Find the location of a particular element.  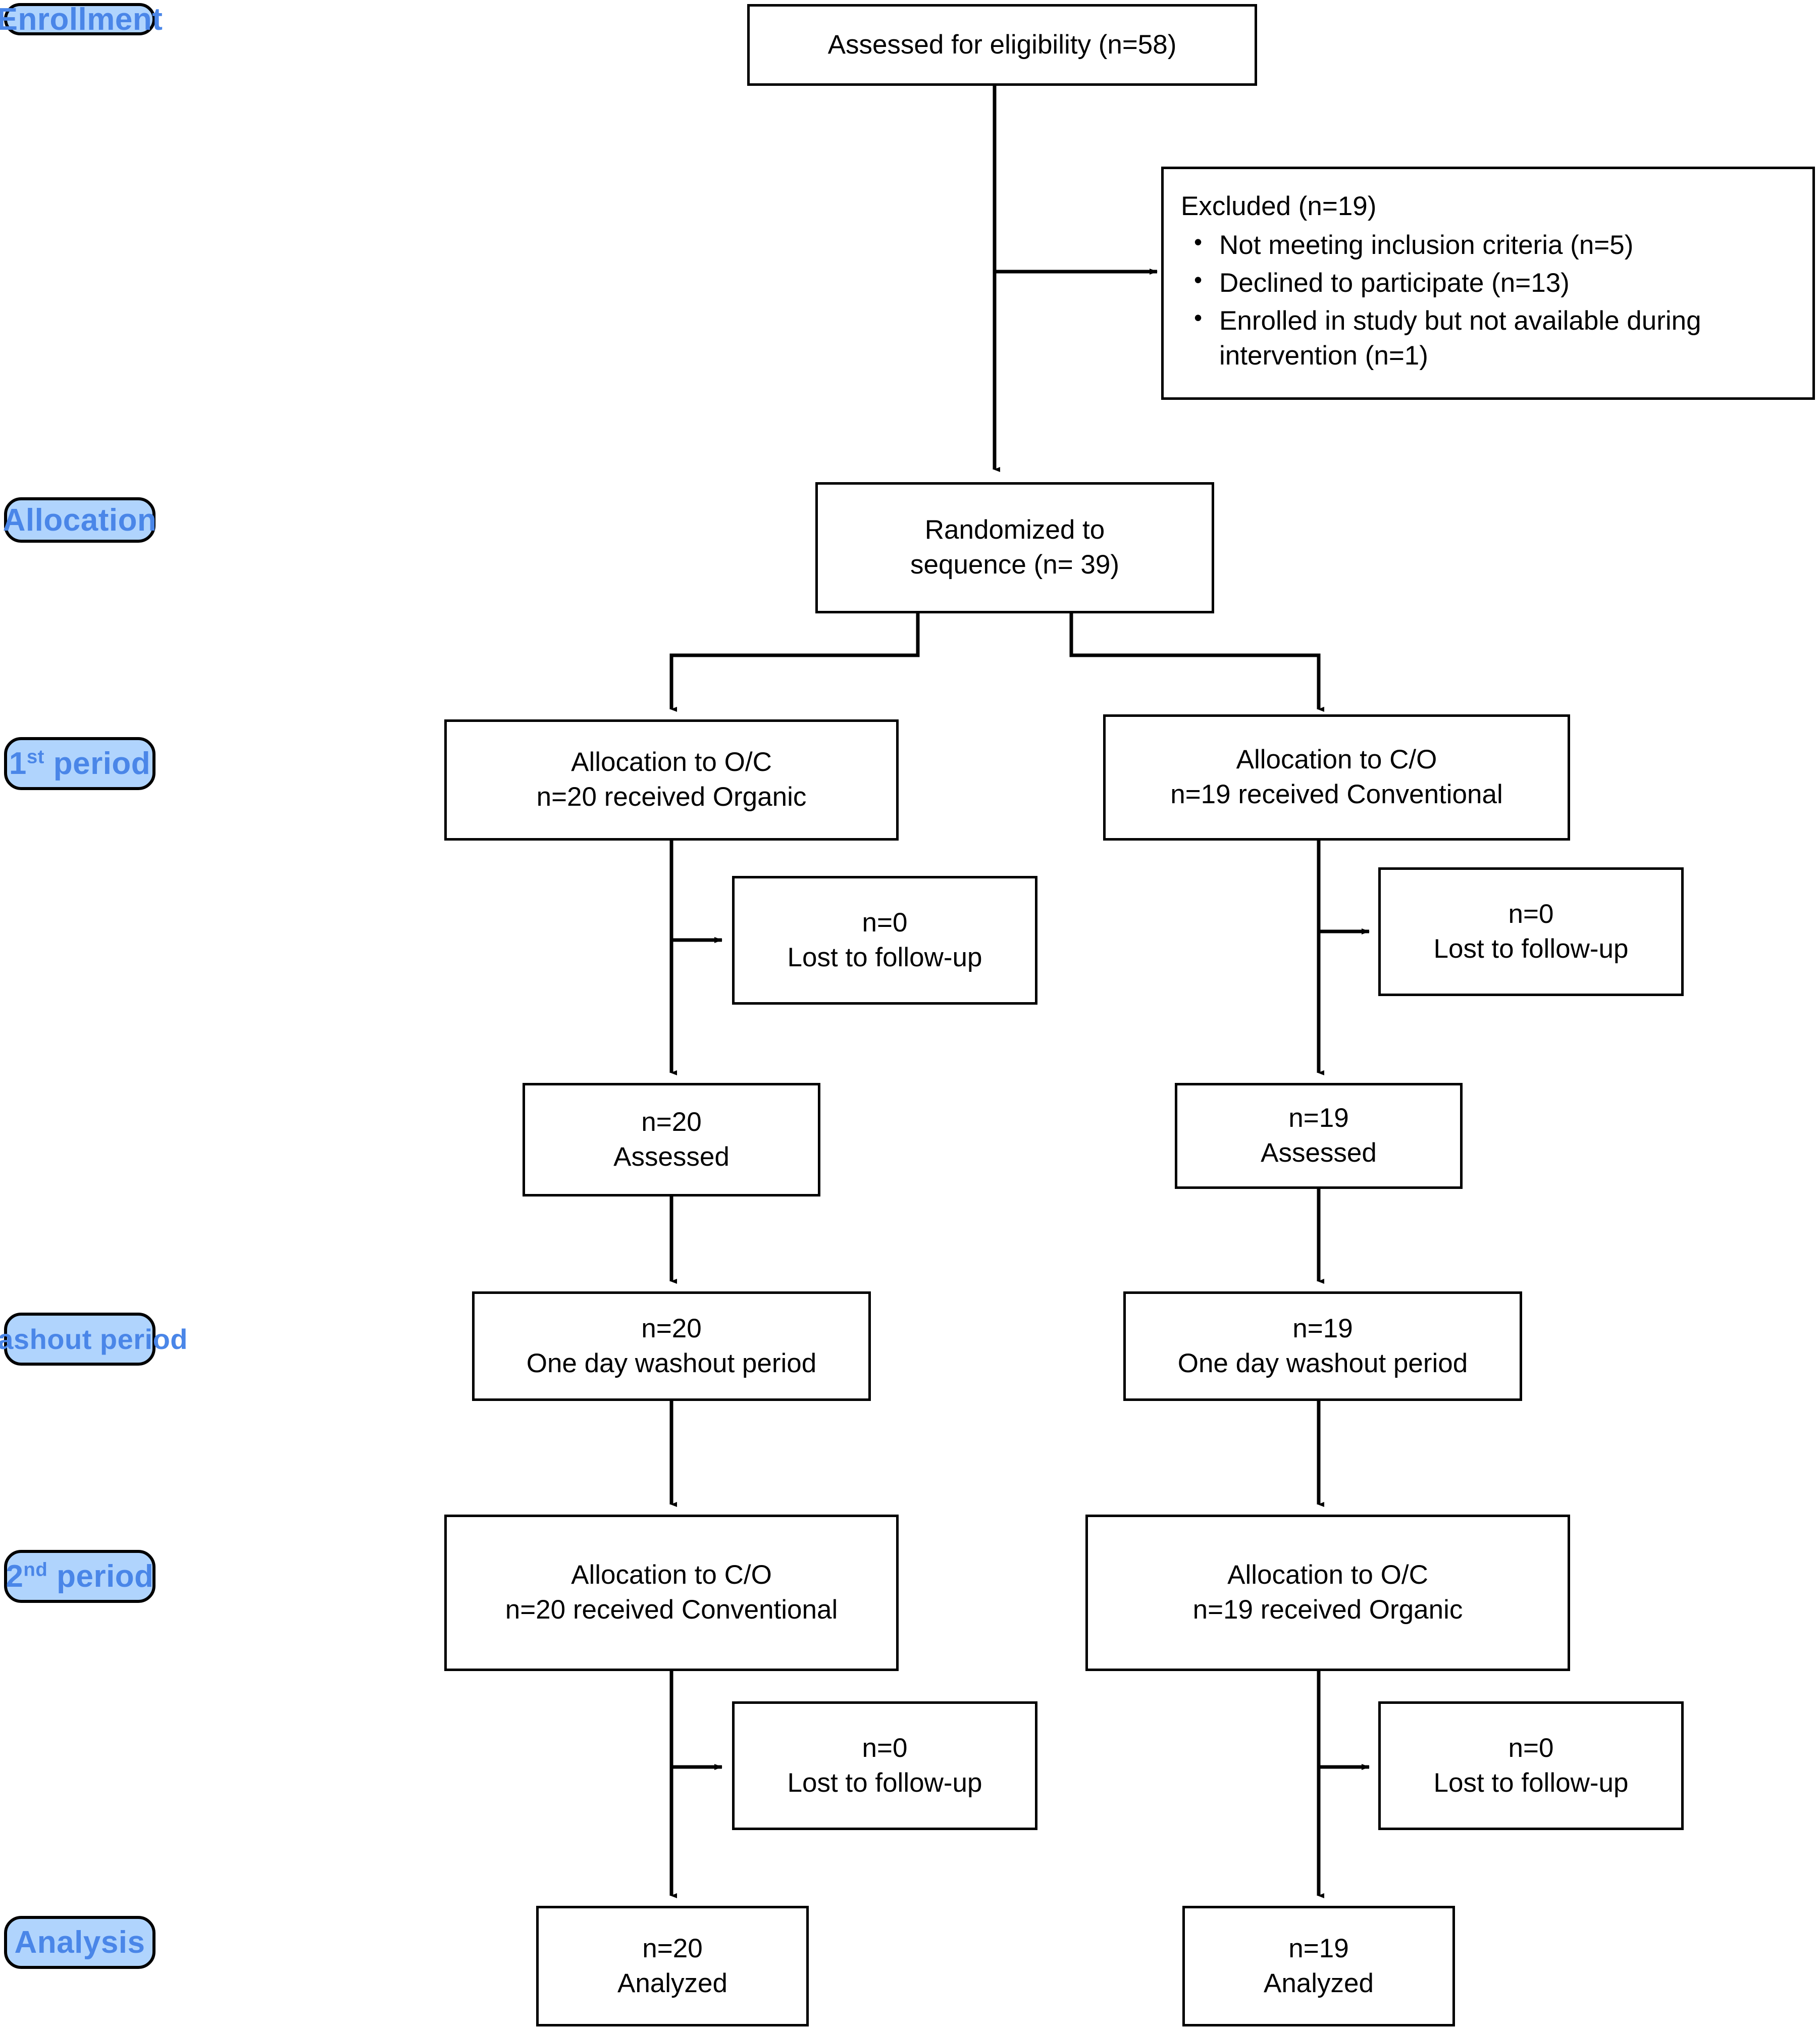

node-assessed-left-line-1: n=20 is located at coordinates (671, 1122).